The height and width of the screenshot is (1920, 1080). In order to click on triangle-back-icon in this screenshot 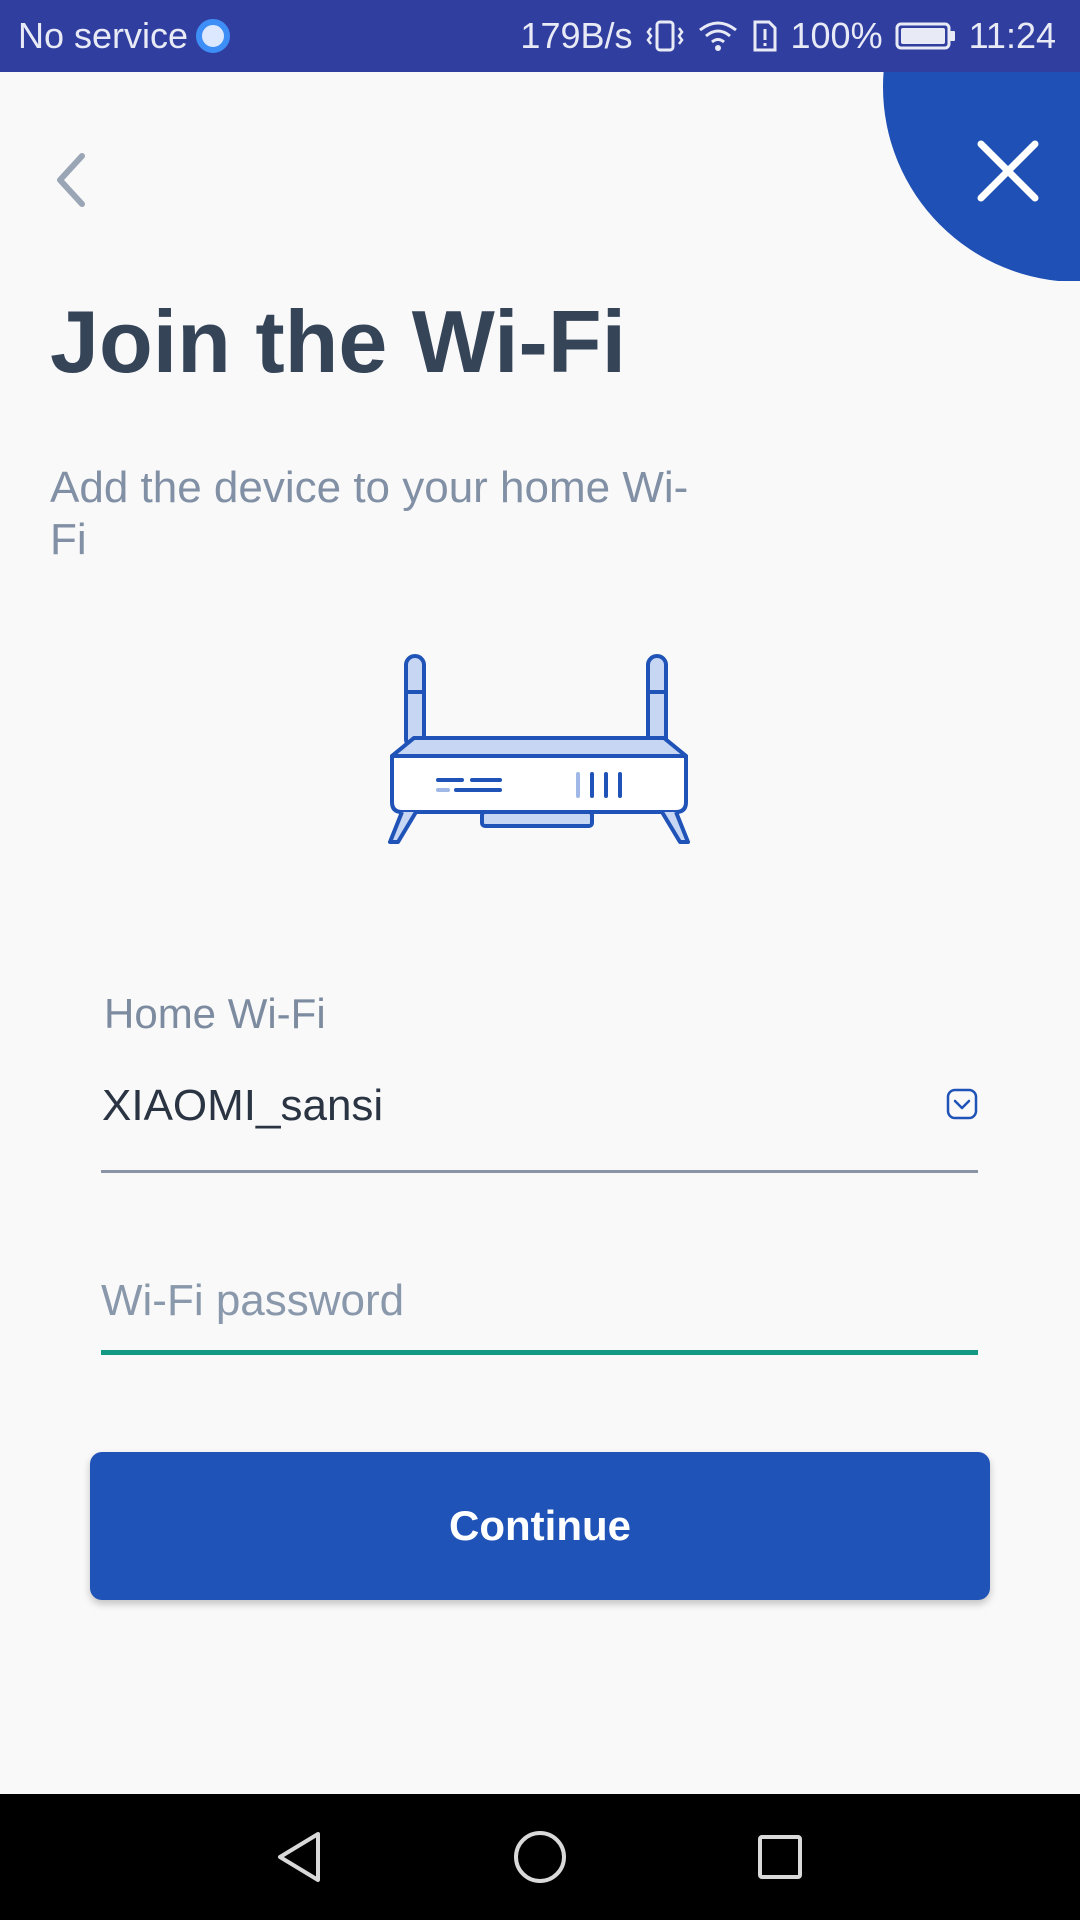, I will do `click(299, 1857)`.